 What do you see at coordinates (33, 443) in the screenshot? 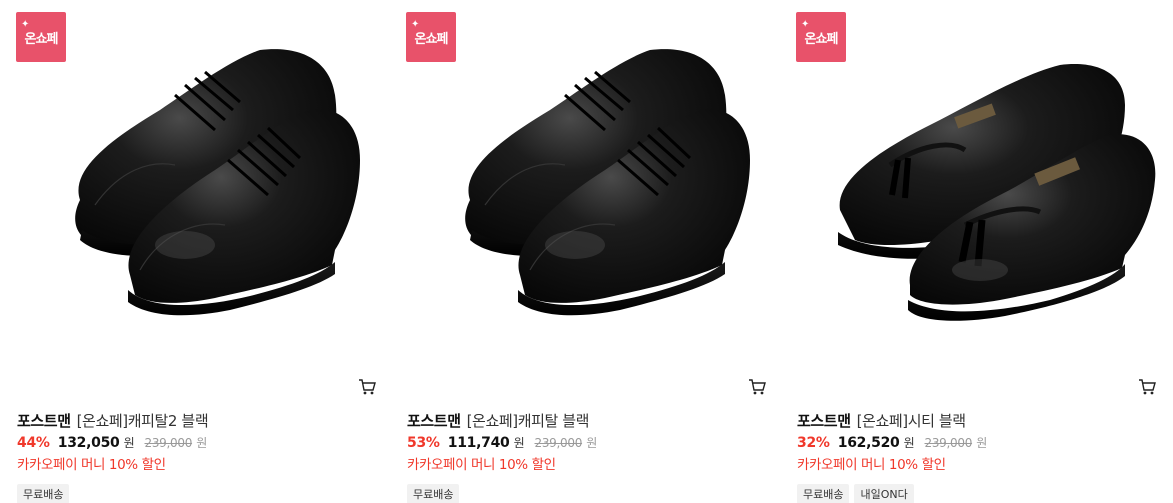
I see `discount-rate: 44%` at bounding box center [33, 443].